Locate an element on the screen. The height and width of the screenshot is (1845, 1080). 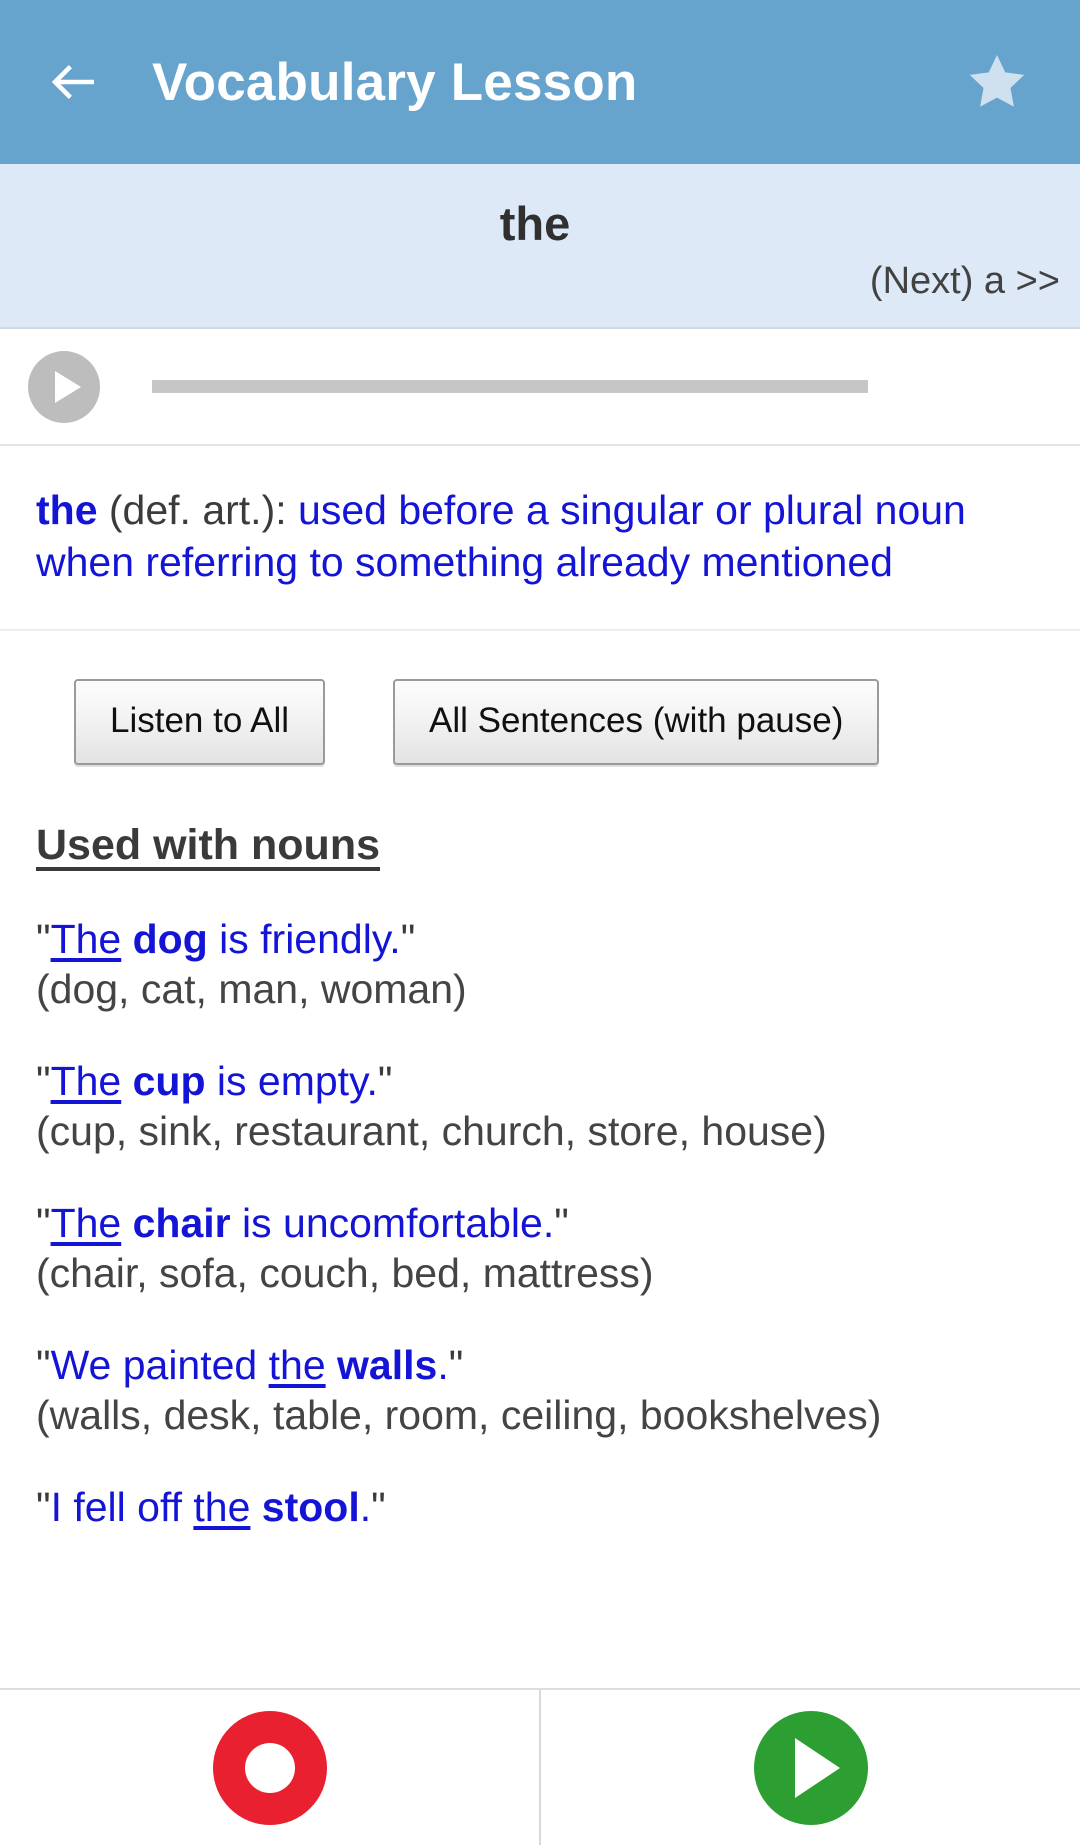
recorder-bar is located at coordinates (540, 1766).